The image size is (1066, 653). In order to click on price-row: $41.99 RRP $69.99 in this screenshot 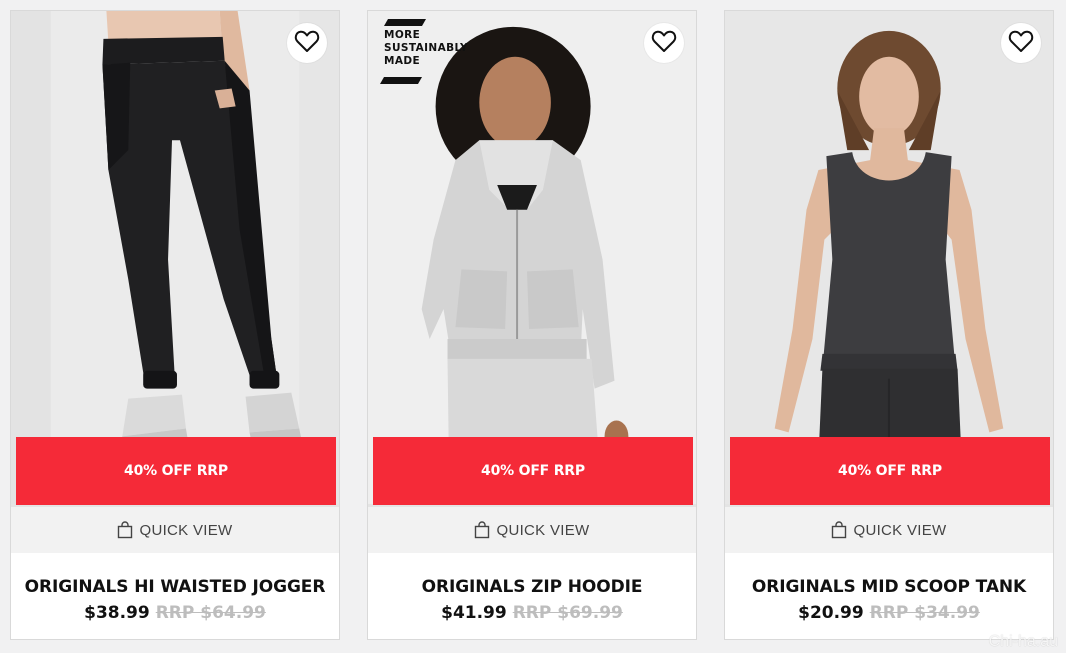, I will do `click(532, 613)`.